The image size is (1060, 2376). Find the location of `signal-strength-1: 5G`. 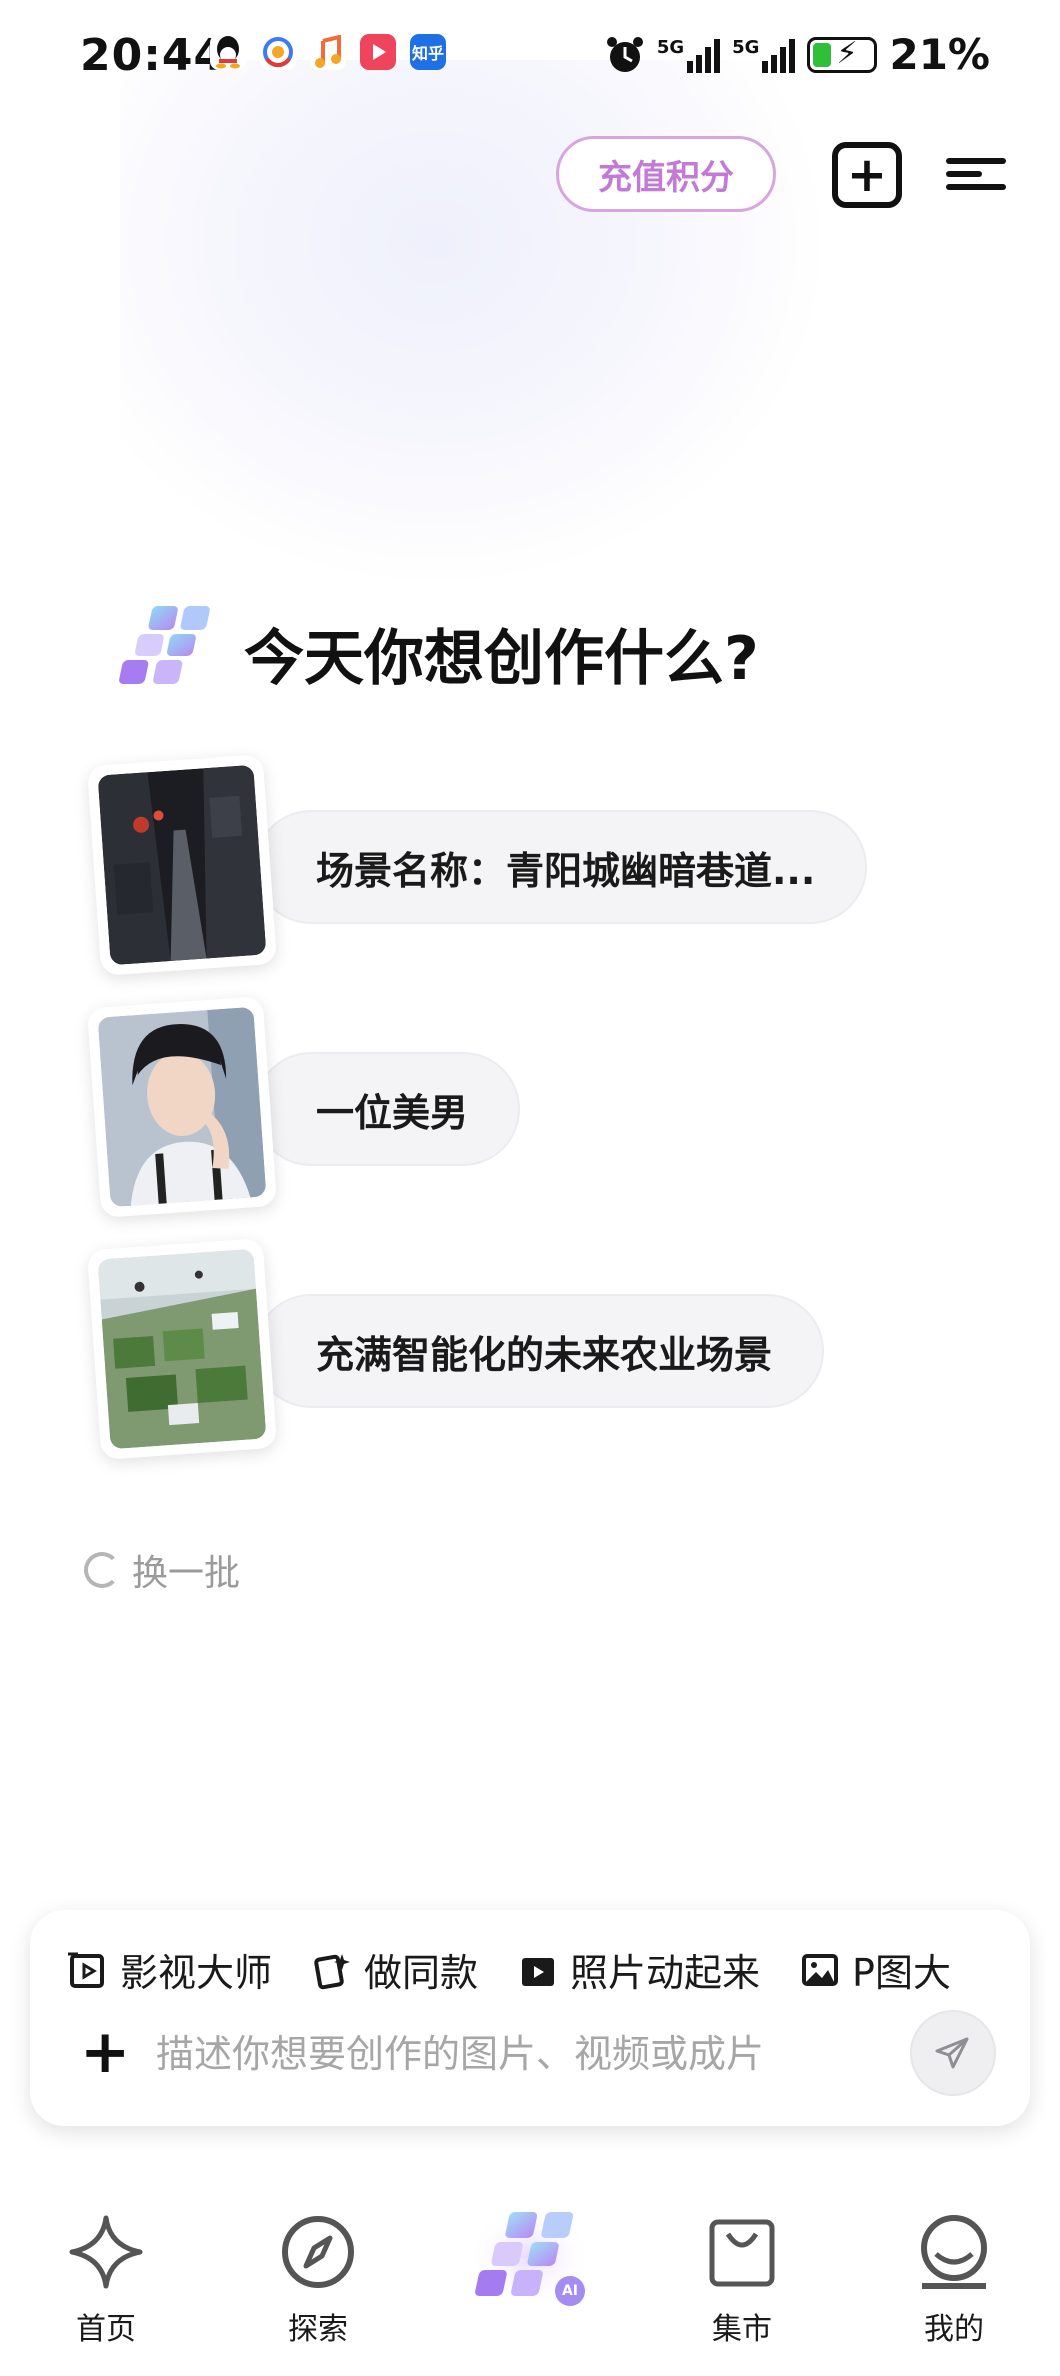

signal-strength-1: 5G is located at coordinates (688, 54).